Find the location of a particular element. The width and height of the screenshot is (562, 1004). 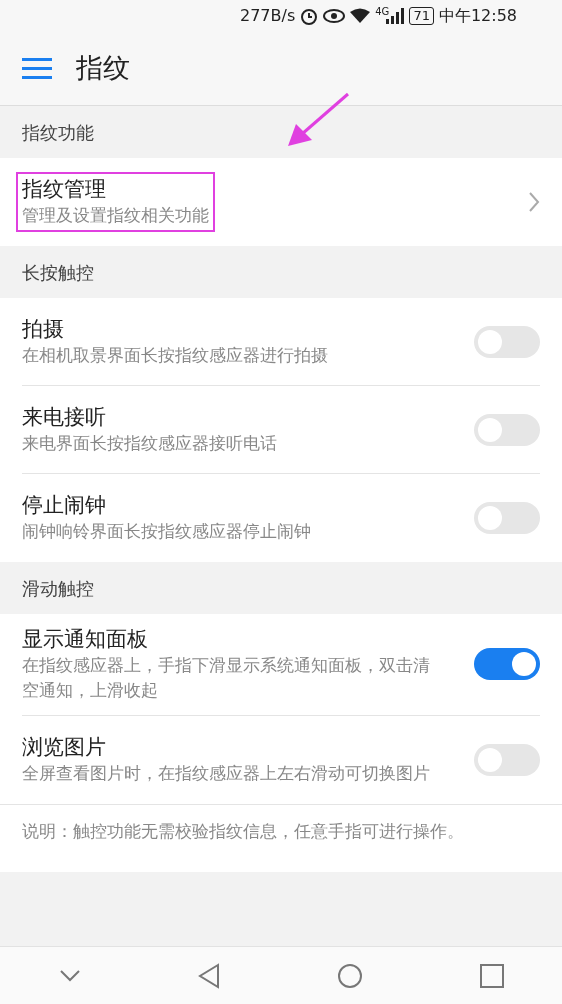

section-header: 滑动触控 is located at coordinates (58, 588).